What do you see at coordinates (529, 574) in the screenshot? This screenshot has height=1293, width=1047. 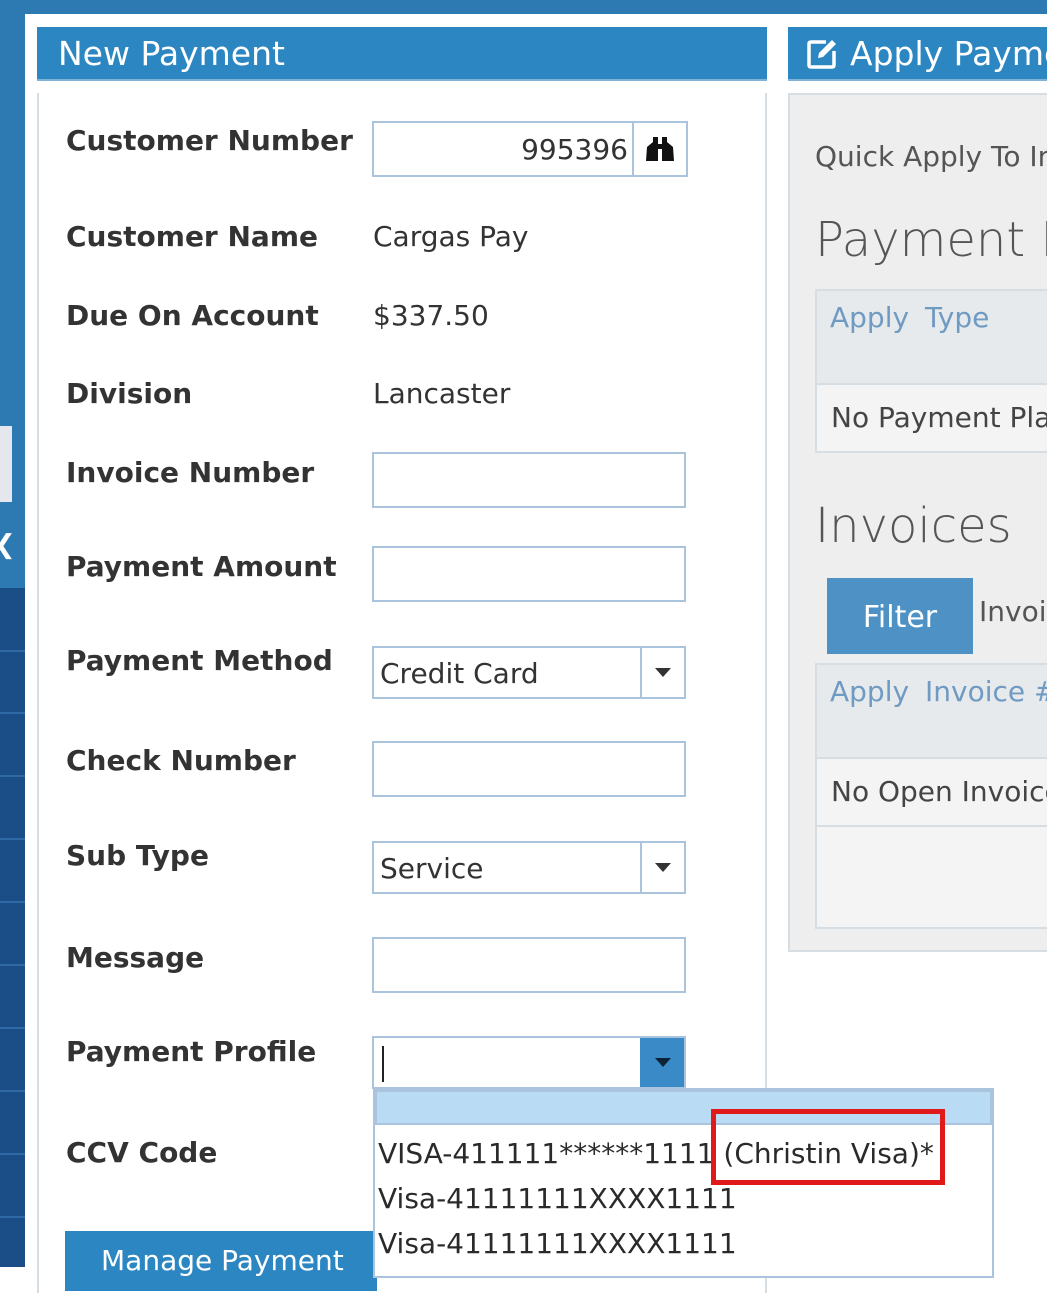 I see `payment-amount-input` at bounding box center [529, 574].